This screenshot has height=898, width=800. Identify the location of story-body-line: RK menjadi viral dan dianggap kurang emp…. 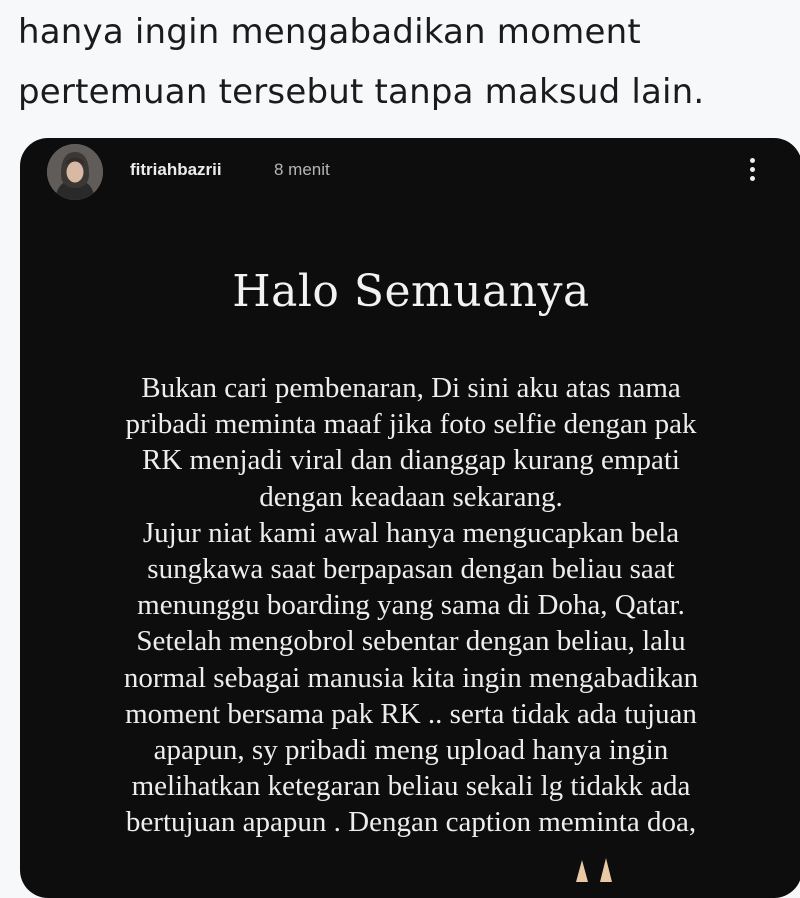
(411, 460).